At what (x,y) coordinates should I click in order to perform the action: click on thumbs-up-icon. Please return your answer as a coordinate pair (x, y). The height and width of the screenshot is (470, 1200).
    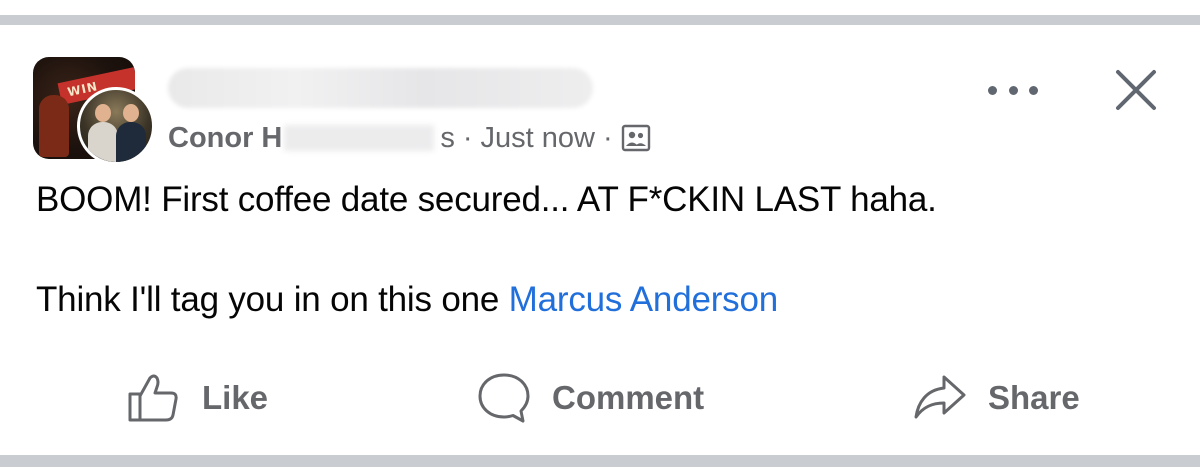
    Looking at the image, I should click on (153, 398).